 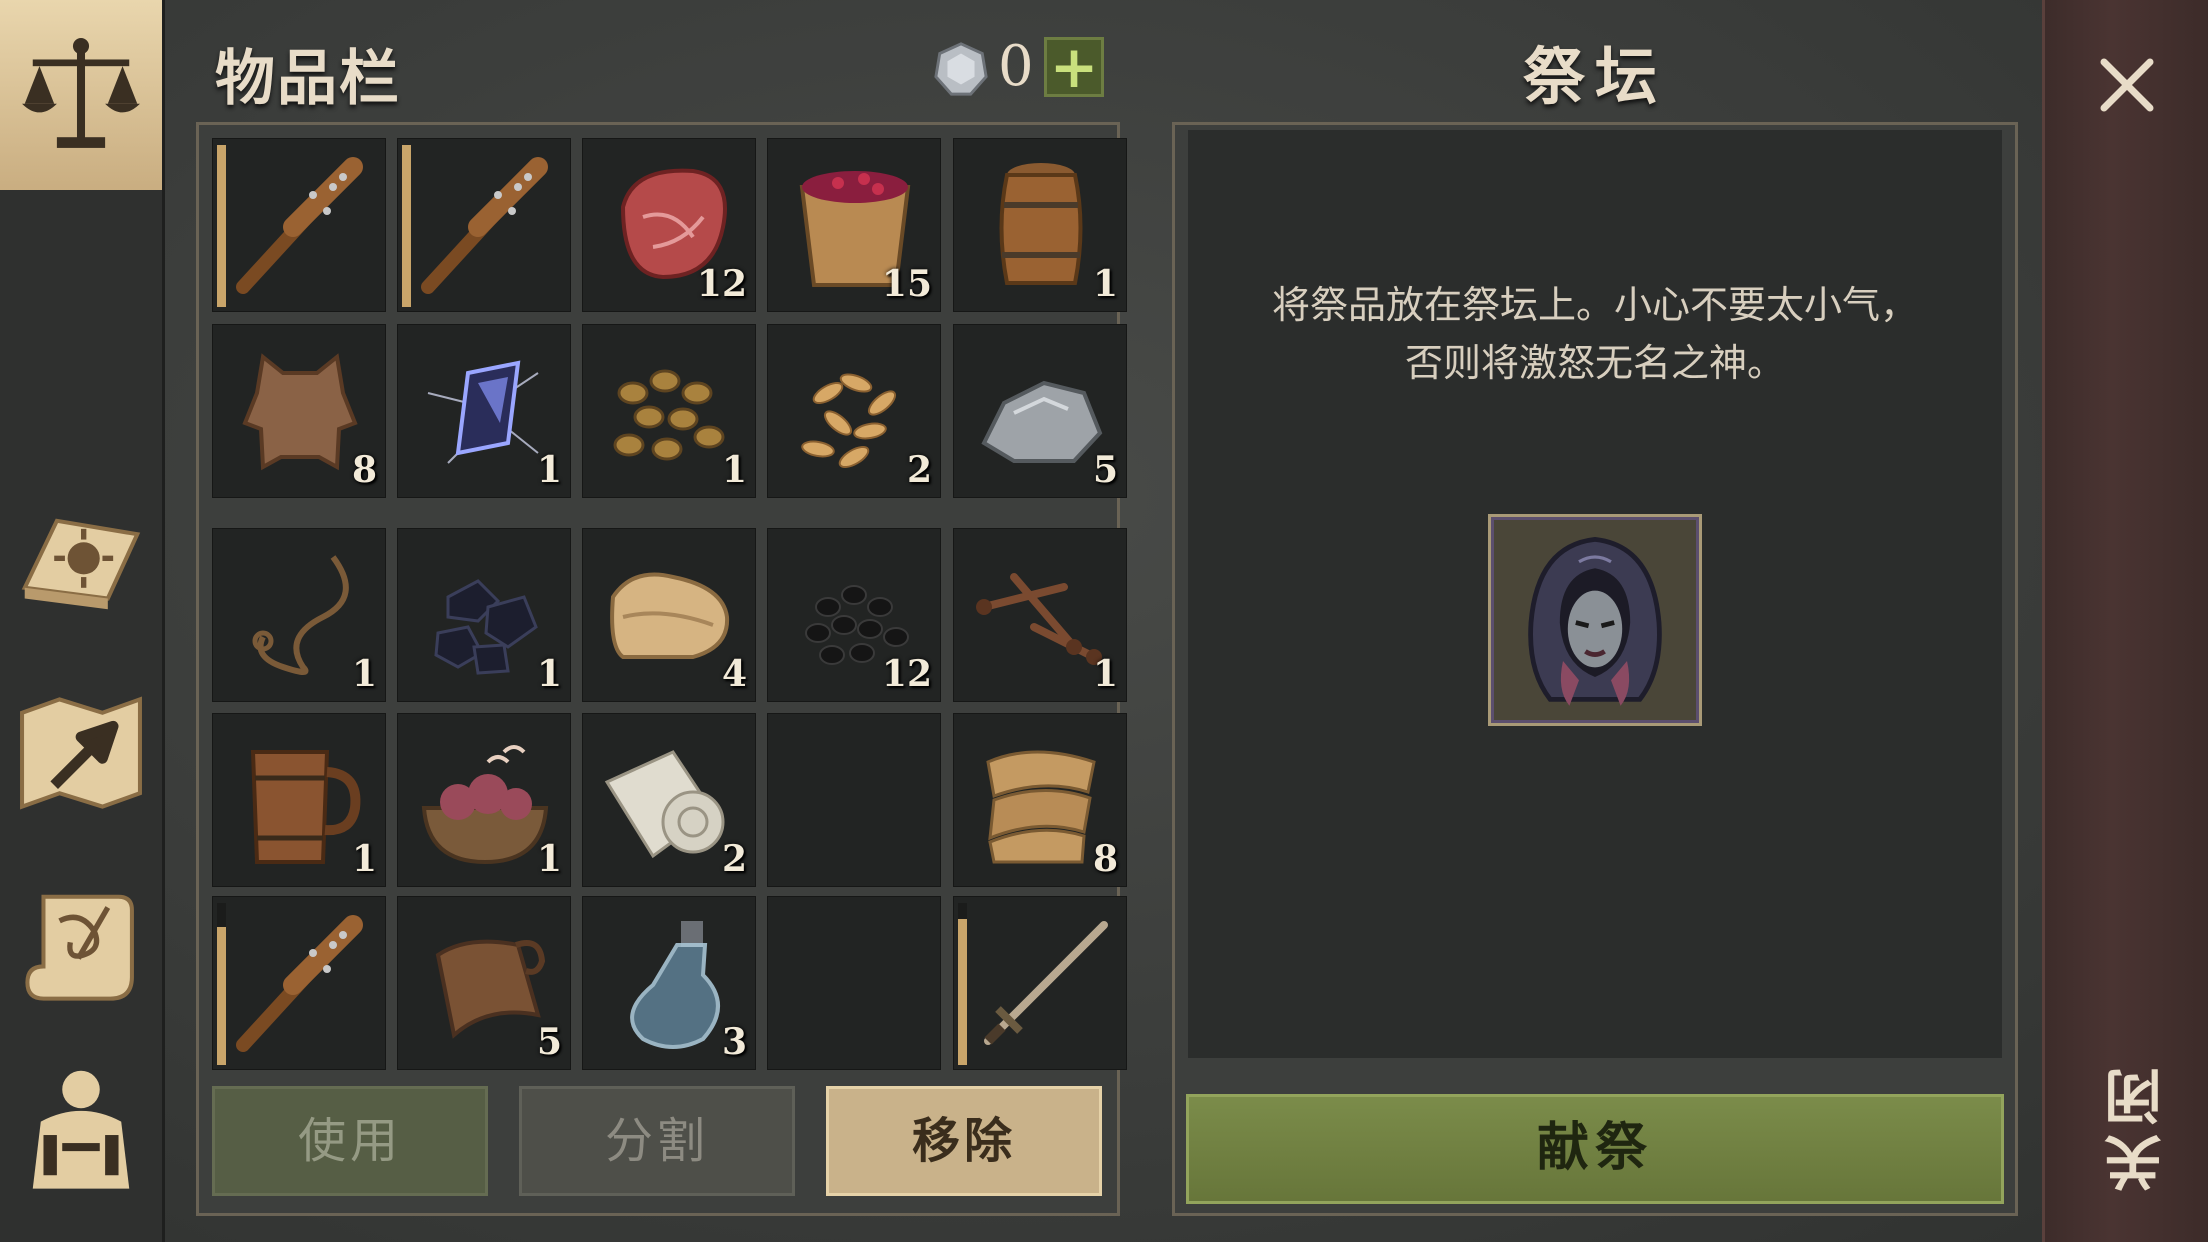 I want to click on inventory-slot: 3, so click(x=669, y=983).